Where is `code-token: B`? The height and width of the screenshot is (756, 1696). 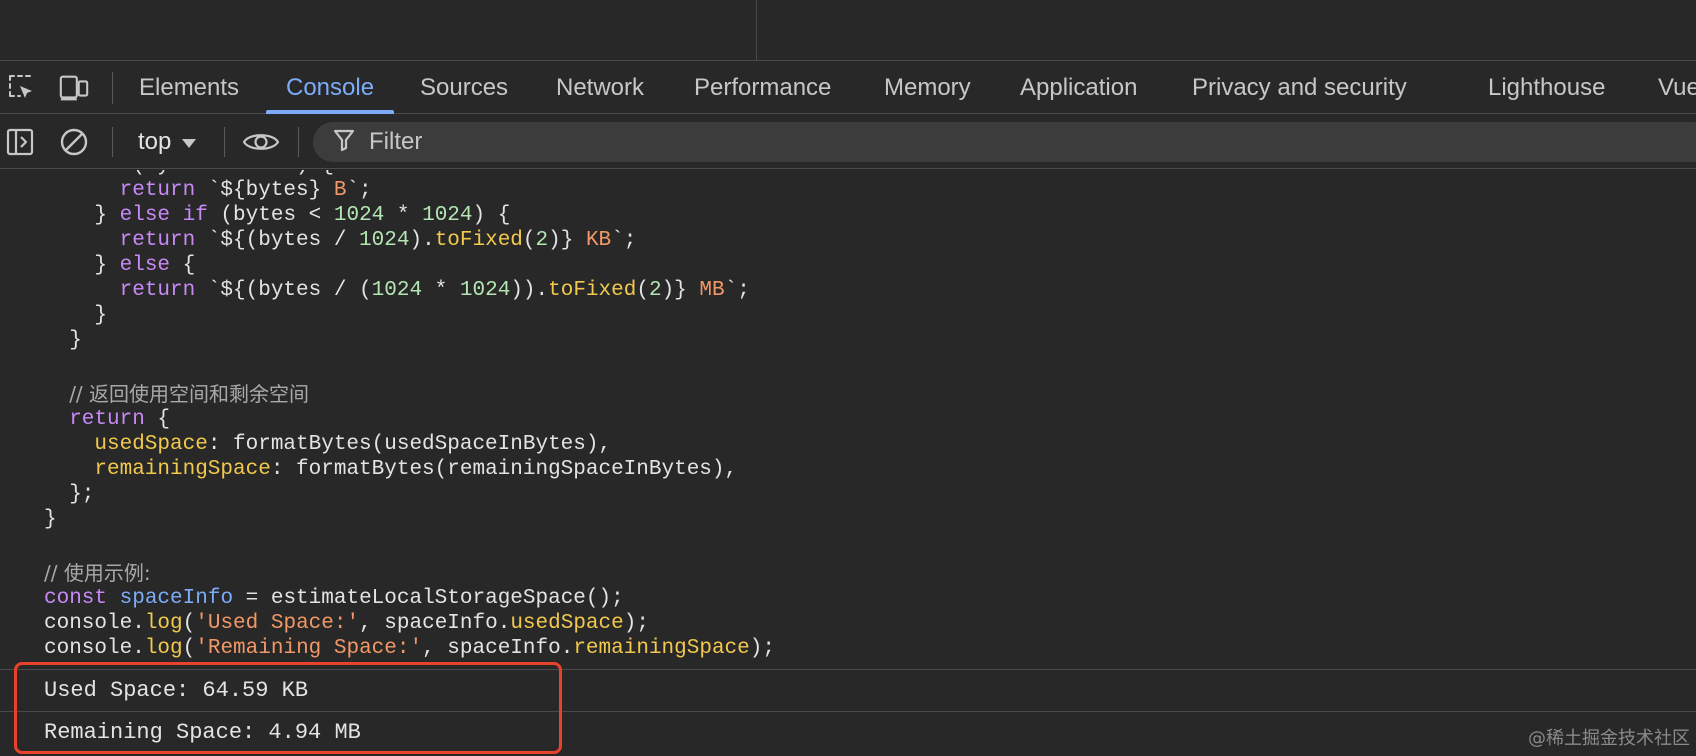 code-token: B is located at coordinates (340, 190).